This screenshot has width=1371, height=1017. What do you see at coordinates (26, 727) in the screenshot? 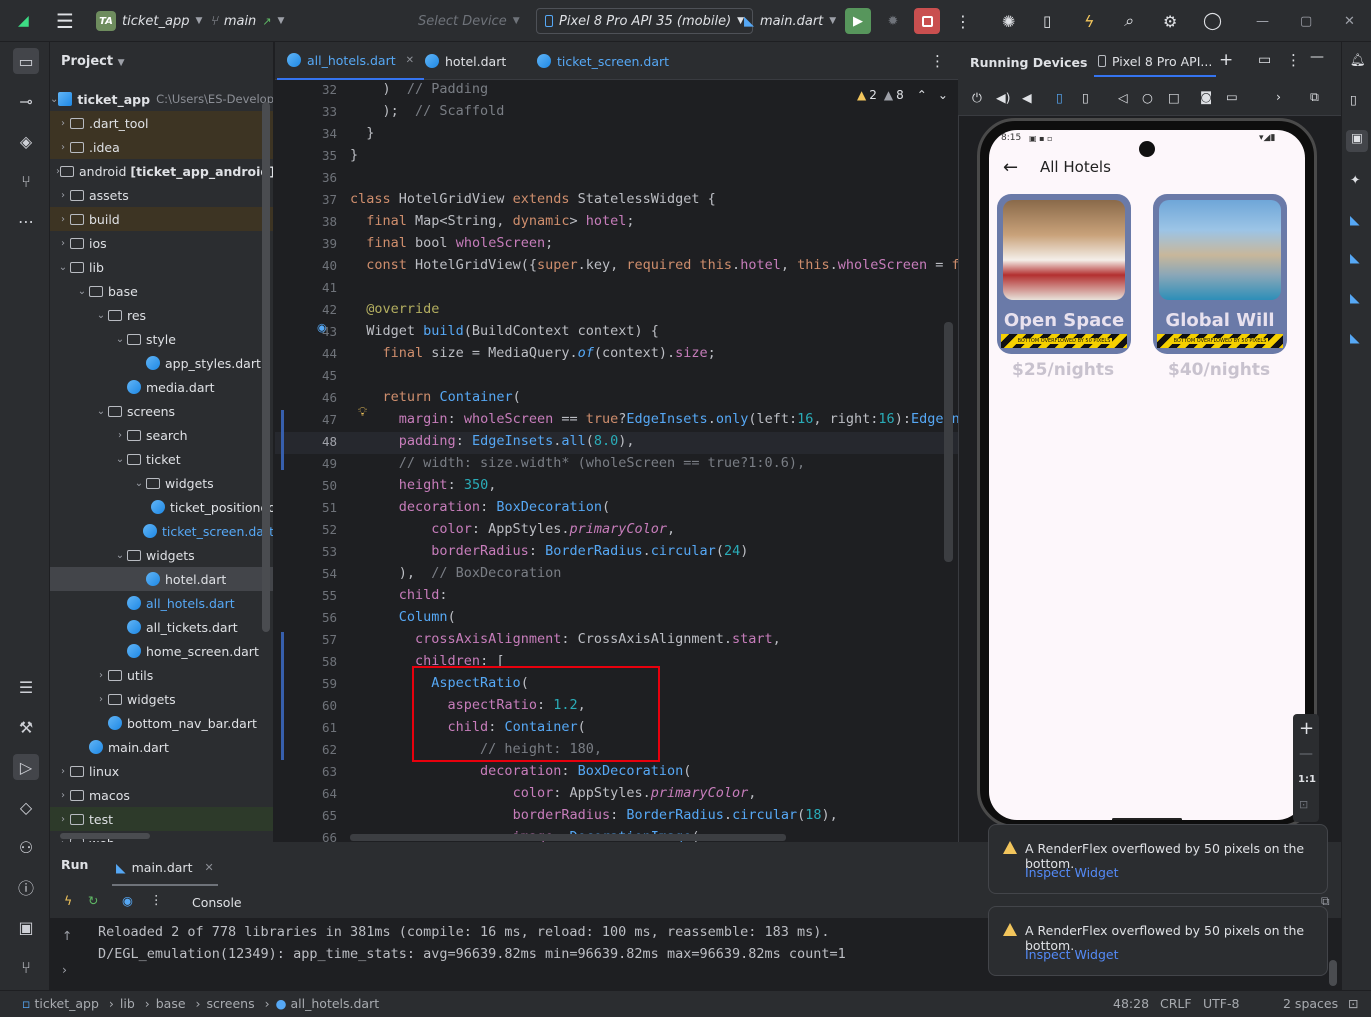
I see `build-hammer-icon: ⚒` at bounding box center [26, 727].